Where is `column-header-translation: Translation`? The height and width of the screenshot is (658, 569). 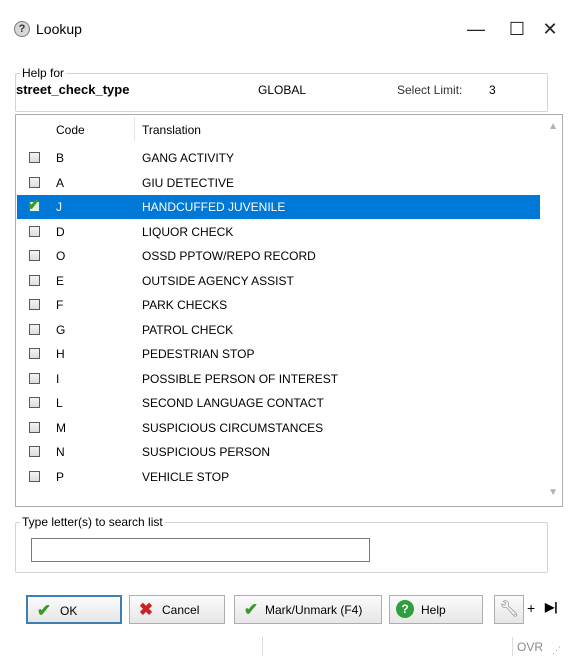 column-header-translation: Translation is located at coordinates (171, 130).